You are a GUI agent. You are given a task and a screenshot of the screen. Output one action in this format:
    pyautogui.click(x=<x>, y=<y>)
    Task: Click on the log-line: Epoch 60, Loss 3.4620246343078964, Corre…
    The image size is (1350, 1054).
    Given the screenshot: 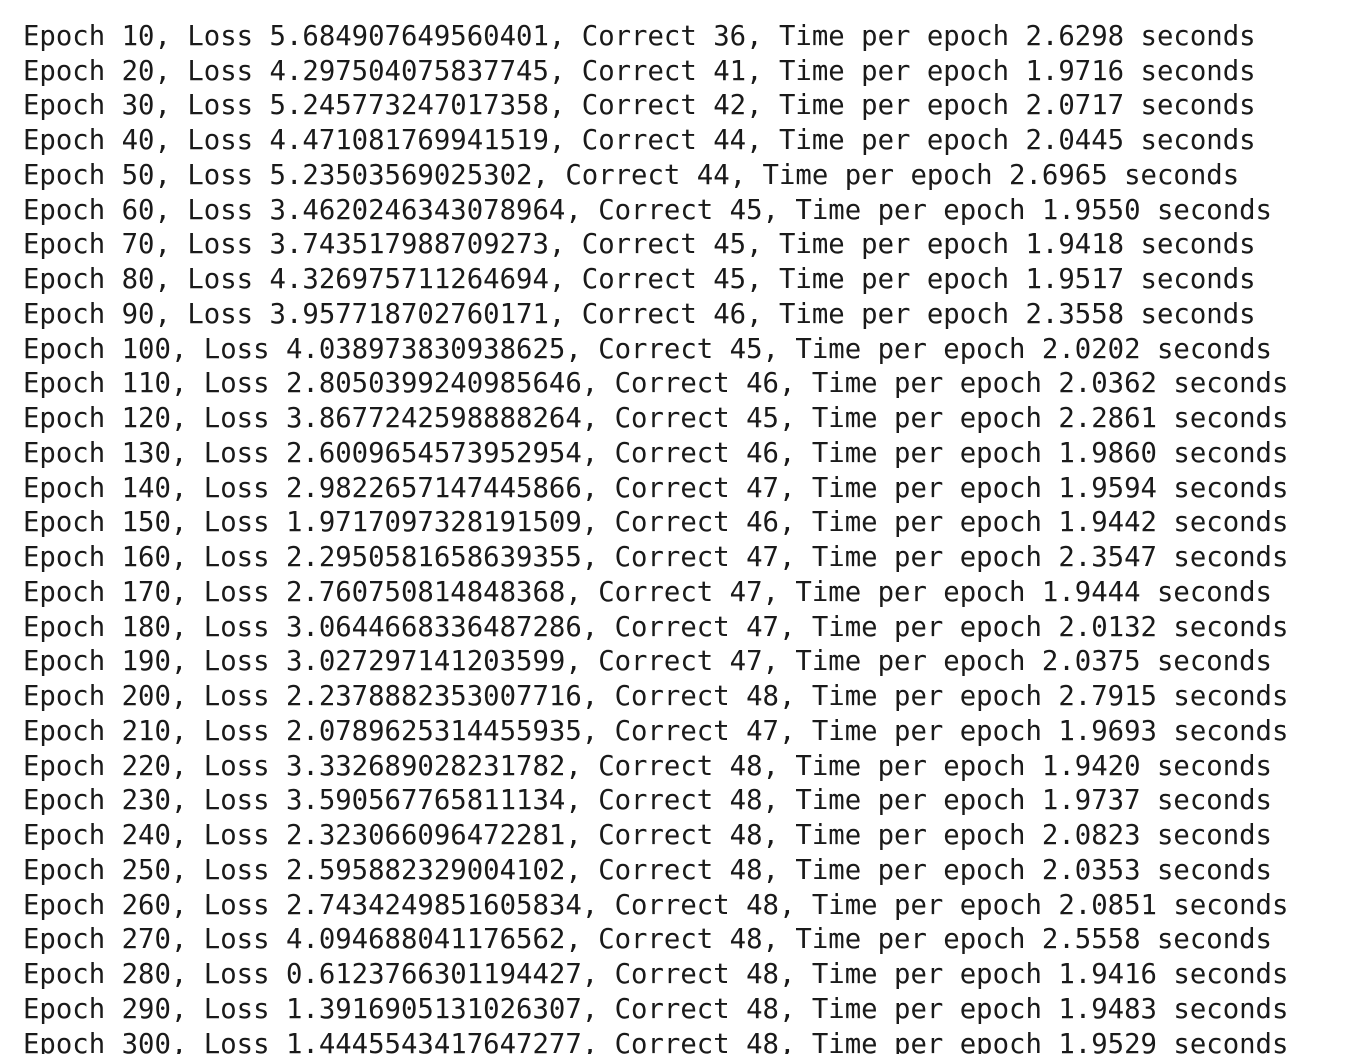 What is the action you would take?
    pyautogui.click(x=647, y=210)
    